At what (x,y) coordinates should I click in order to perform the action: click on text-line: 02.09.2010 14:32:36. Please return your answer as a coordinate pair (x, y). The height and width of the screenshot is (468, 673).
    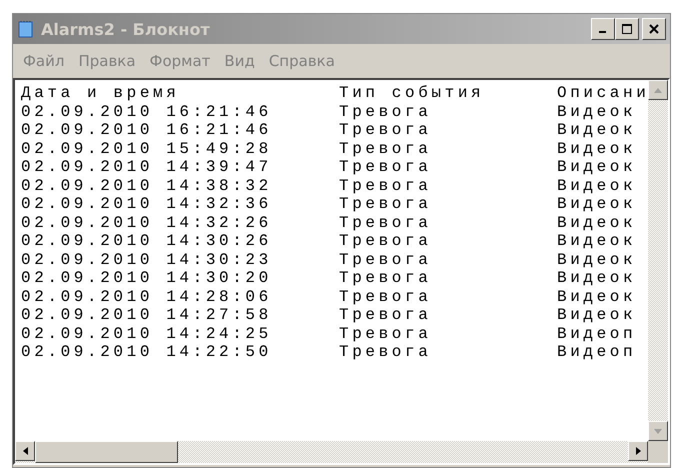
    Looking at the image, I should click on (147, 204).